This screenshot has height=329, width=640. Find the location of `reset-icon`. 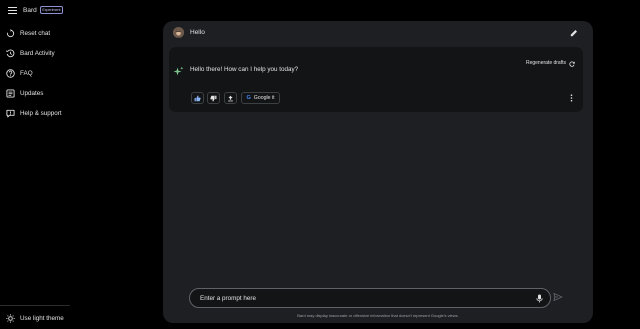

reset-icon is located at coordinates (10, 33).